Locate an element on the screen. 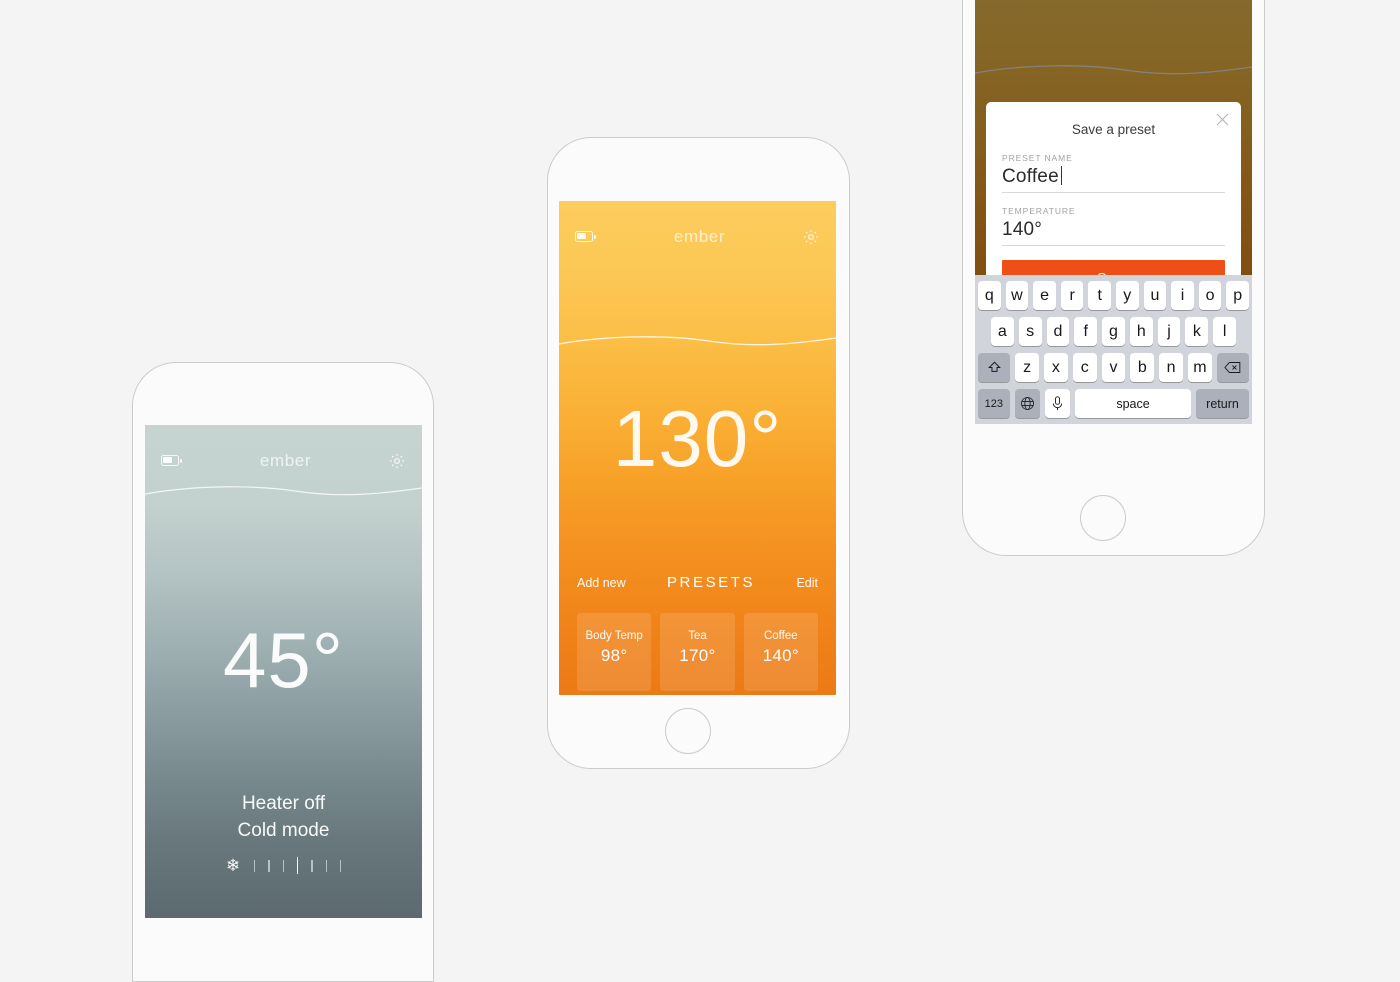 The width and height of the screenshot is (1400, 982). globe-icon is located at coordinates (1027, 403).